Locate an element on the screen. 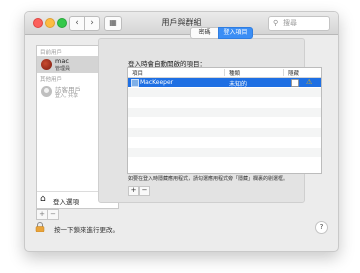  table-header: 項目 種類 隱藏 is located at coordinates (224, 73).